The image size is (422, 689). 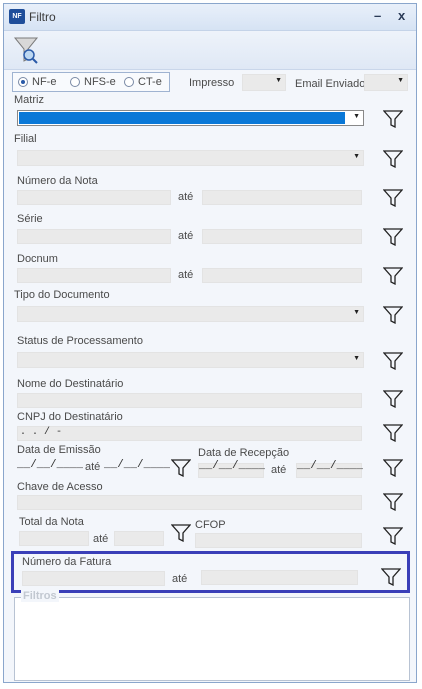 I want to click on matriz-selection, so click(x=182, y=118).